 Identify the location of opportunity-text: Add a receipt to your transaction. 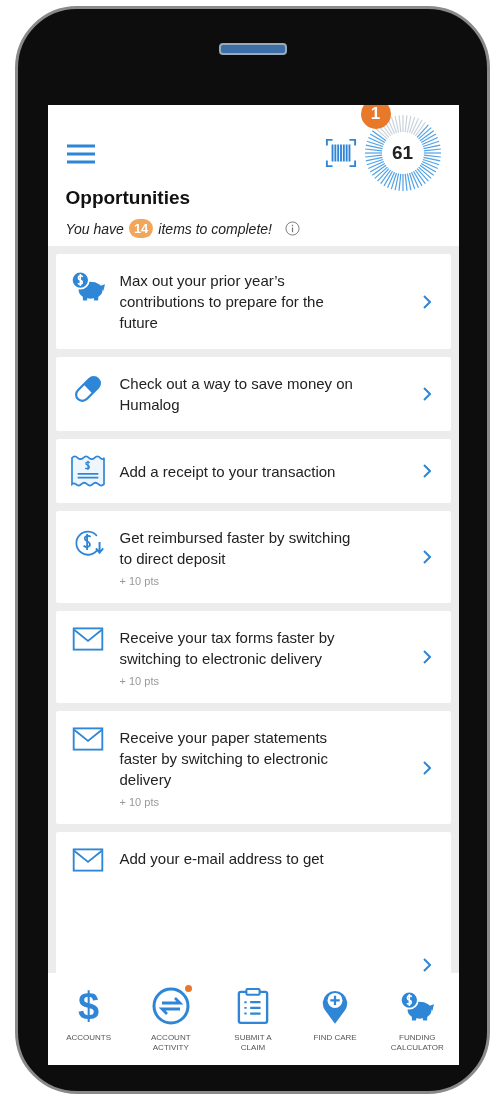
(228, 471).